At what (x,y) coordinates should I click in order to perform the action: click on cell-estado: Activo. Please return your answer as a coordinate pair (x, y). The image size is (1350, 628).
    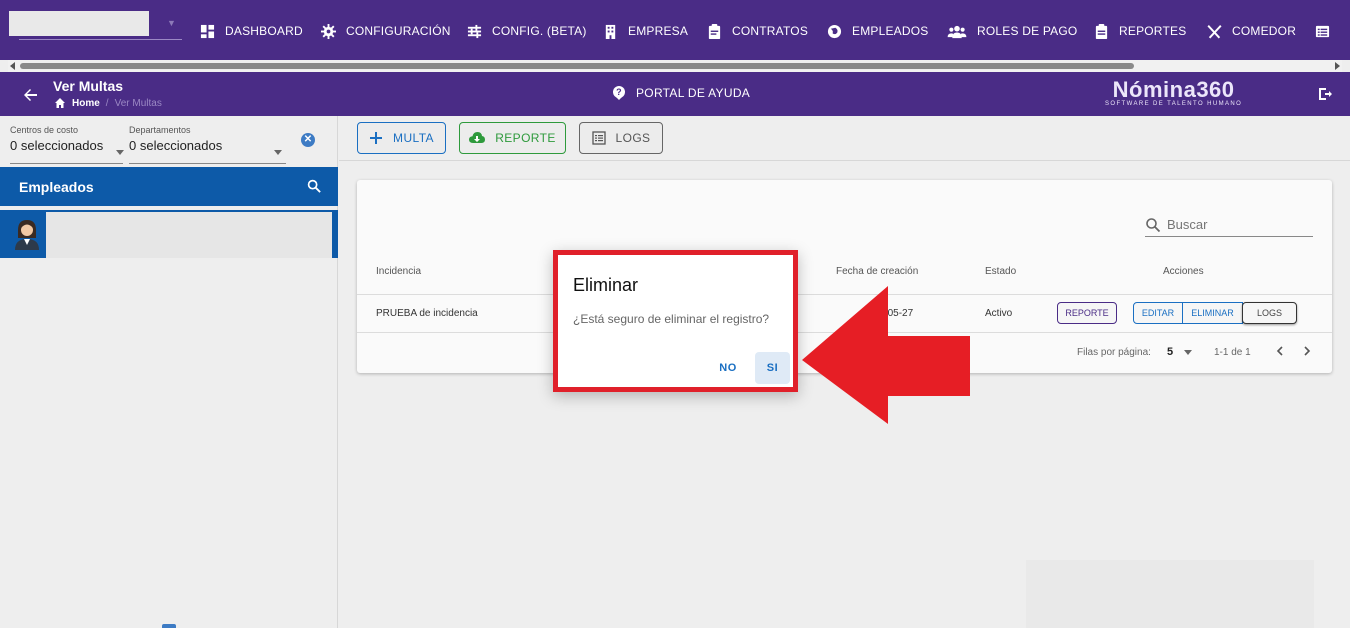
    Looking at the image, I should click on (999, 313).